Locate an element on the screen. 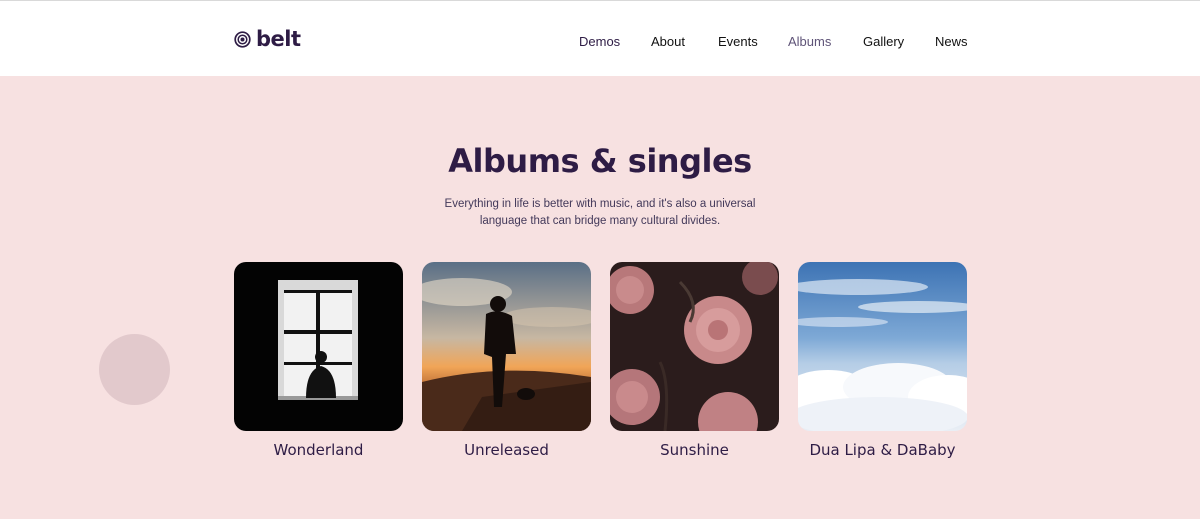 The image size is (1200, 519). album-title: Dua Lipa & DaBaby is located at coordinates (882, 450).